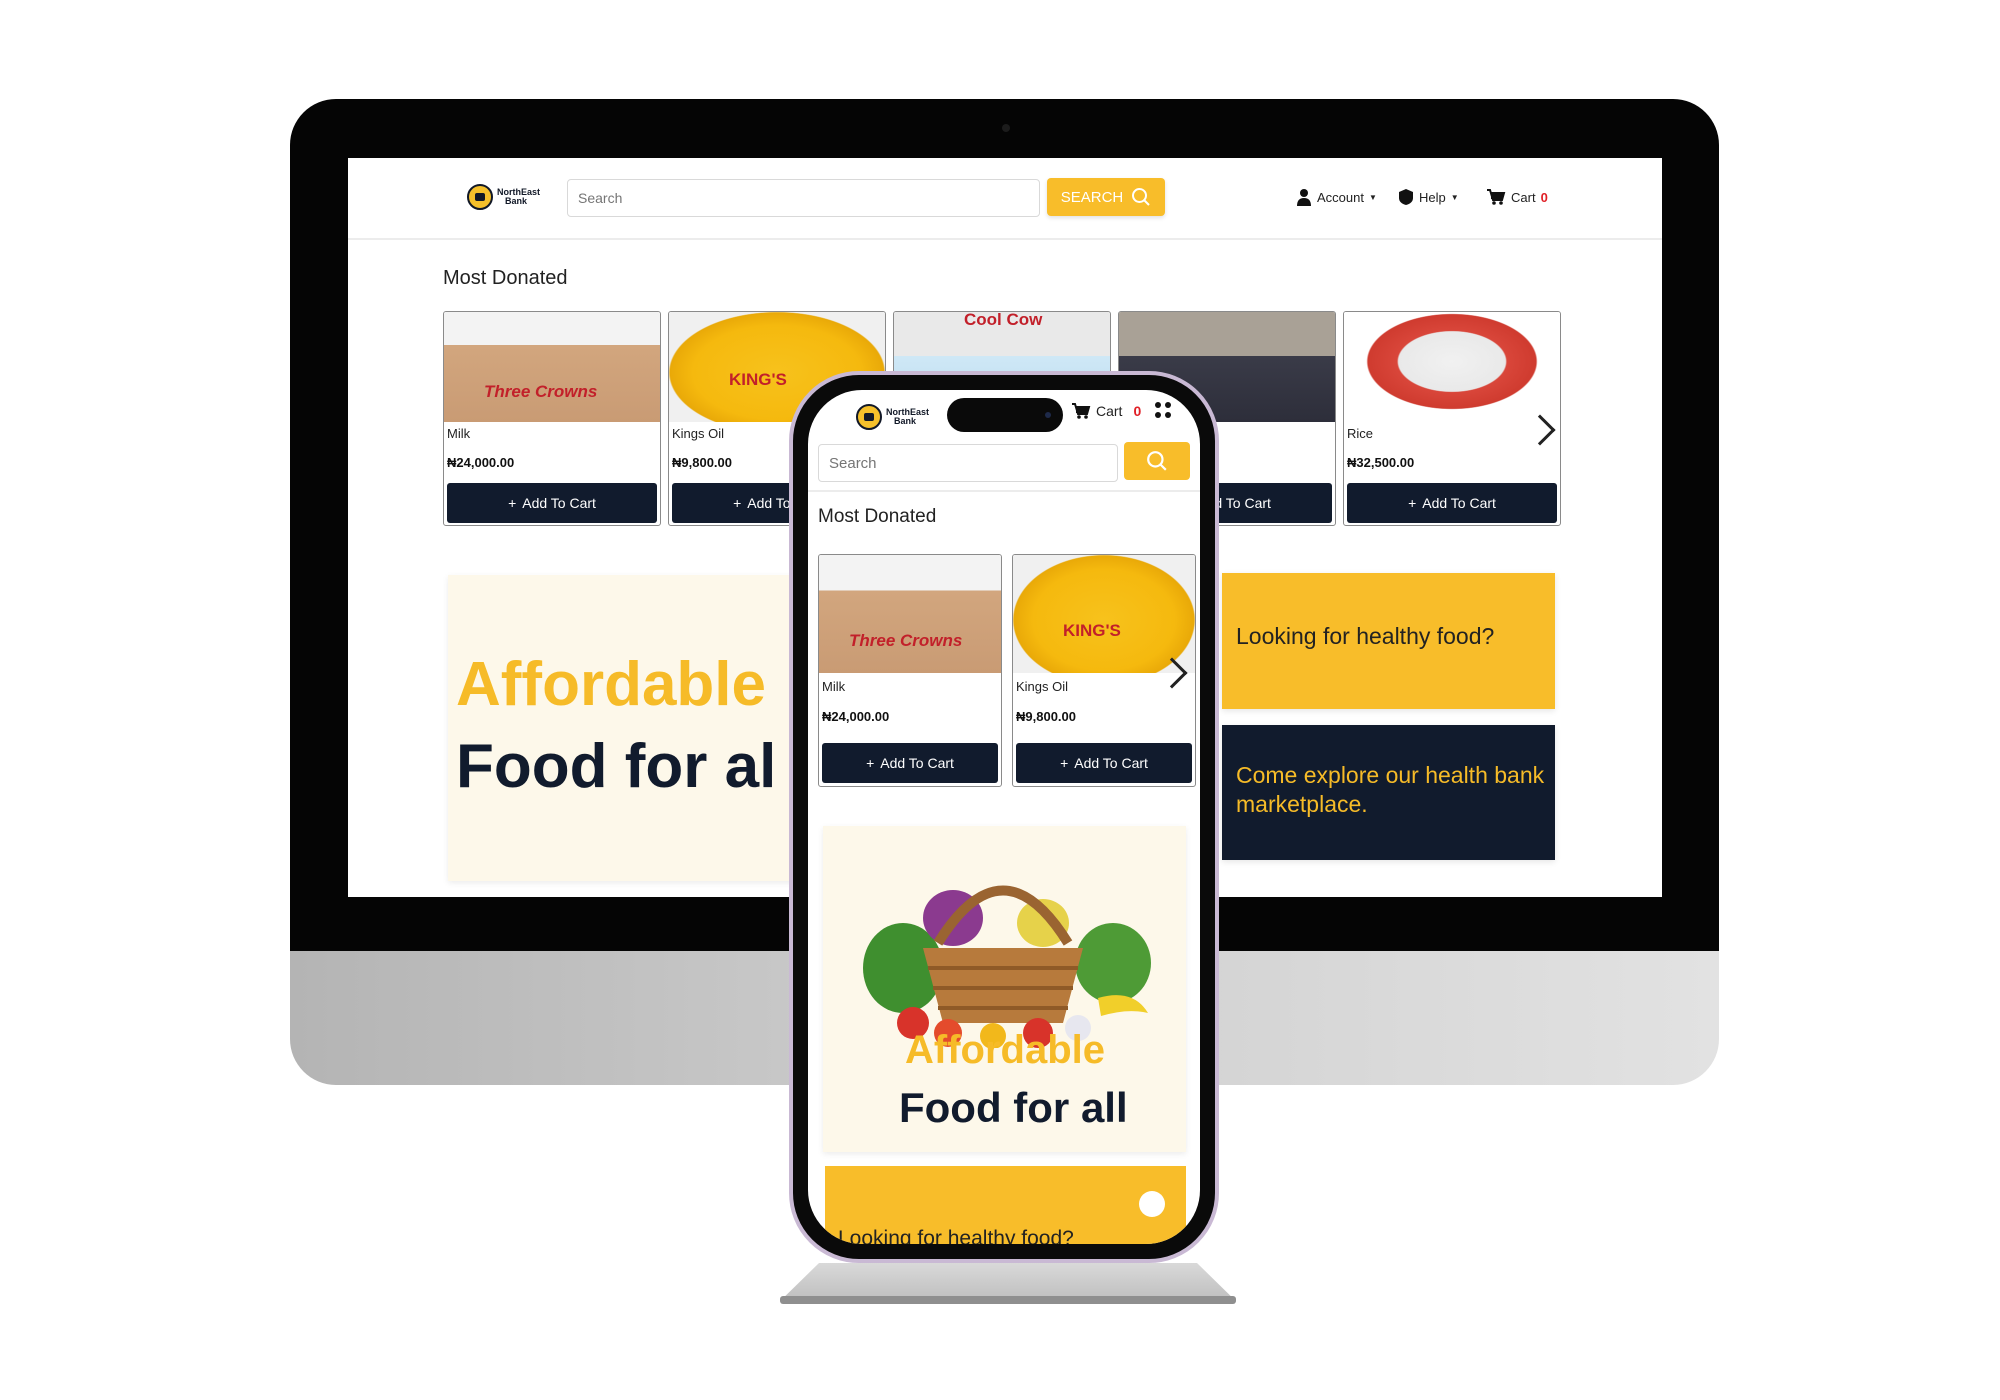  I want to click on user-icon, so click(1304, 197).